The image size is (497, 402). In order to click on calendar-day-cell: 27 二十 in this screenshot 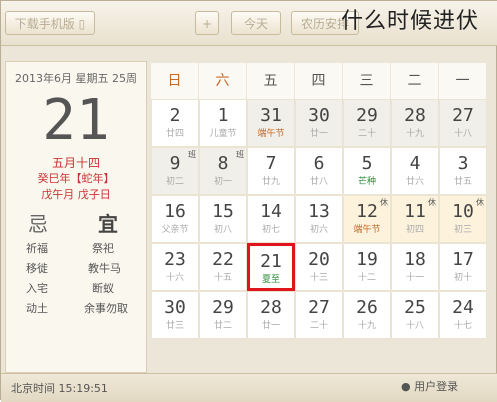, I will do `click(319, 315)`.